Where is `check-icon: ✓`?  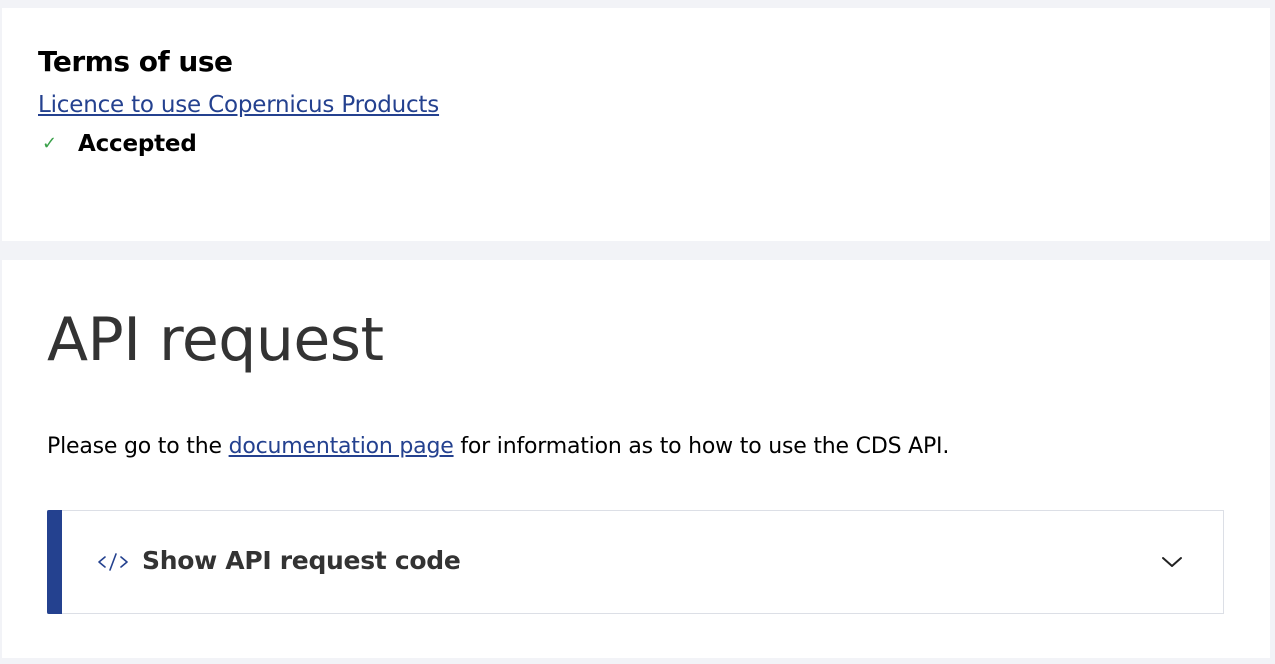 check-icon: ✓ is located at coordinates (50, 143).